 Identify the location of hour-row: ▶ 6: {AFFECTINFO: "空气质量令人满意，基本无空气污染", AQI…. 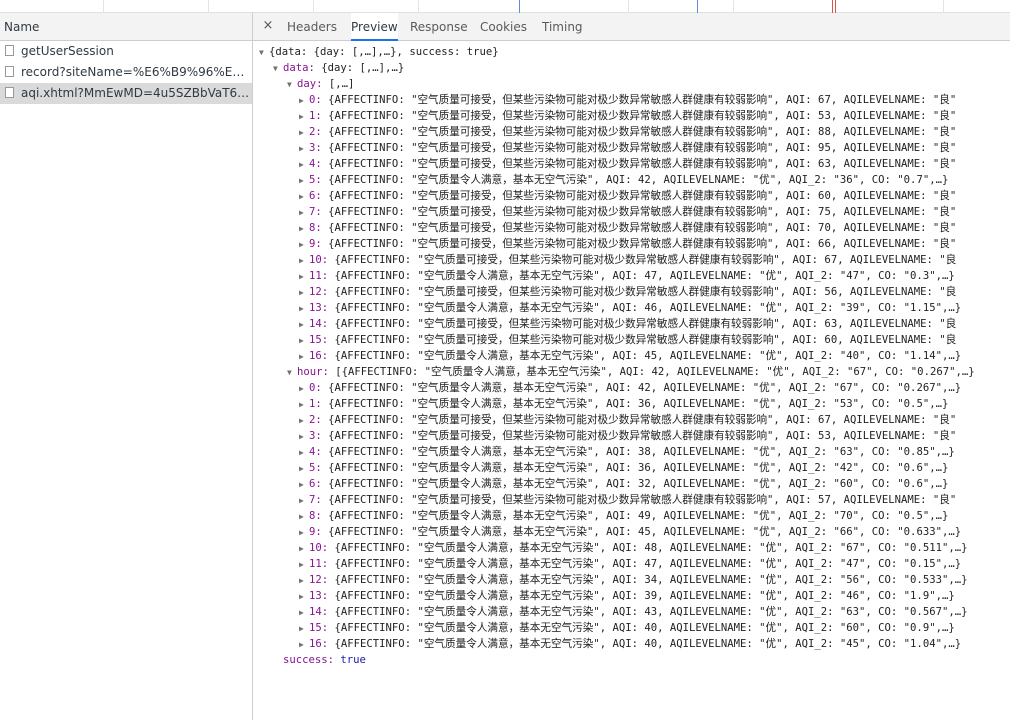
(623, 484).